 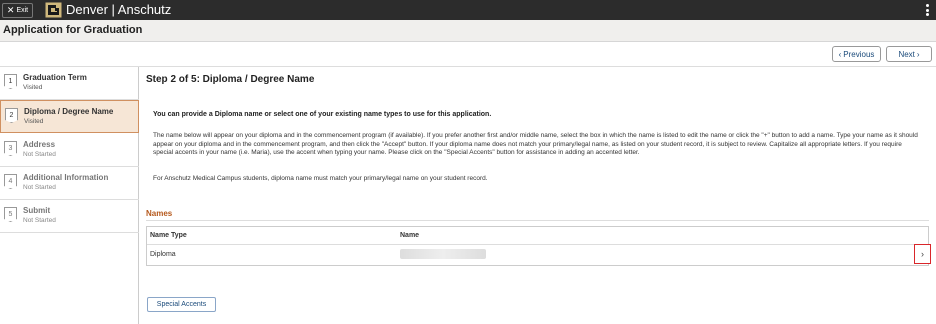 I want to click on row-detail-button: ›, so click(x=922, y=254).